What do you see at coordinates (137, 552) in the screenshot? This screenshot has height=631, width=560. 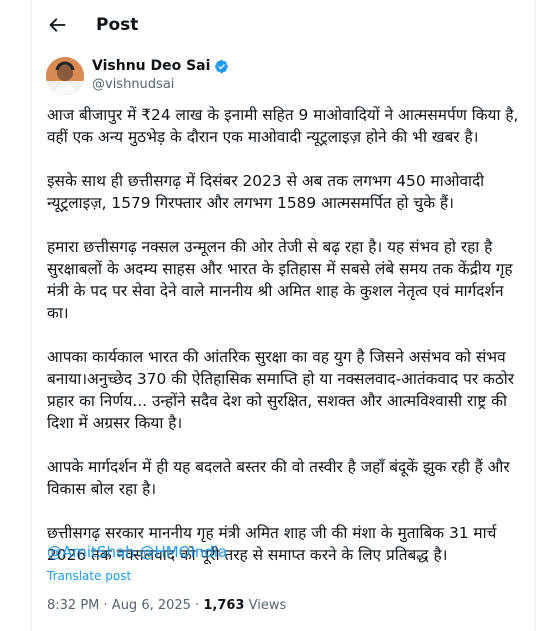 I see `mentions-line: @AmitShah @HMOIndia` at bounding box center [137, 552].